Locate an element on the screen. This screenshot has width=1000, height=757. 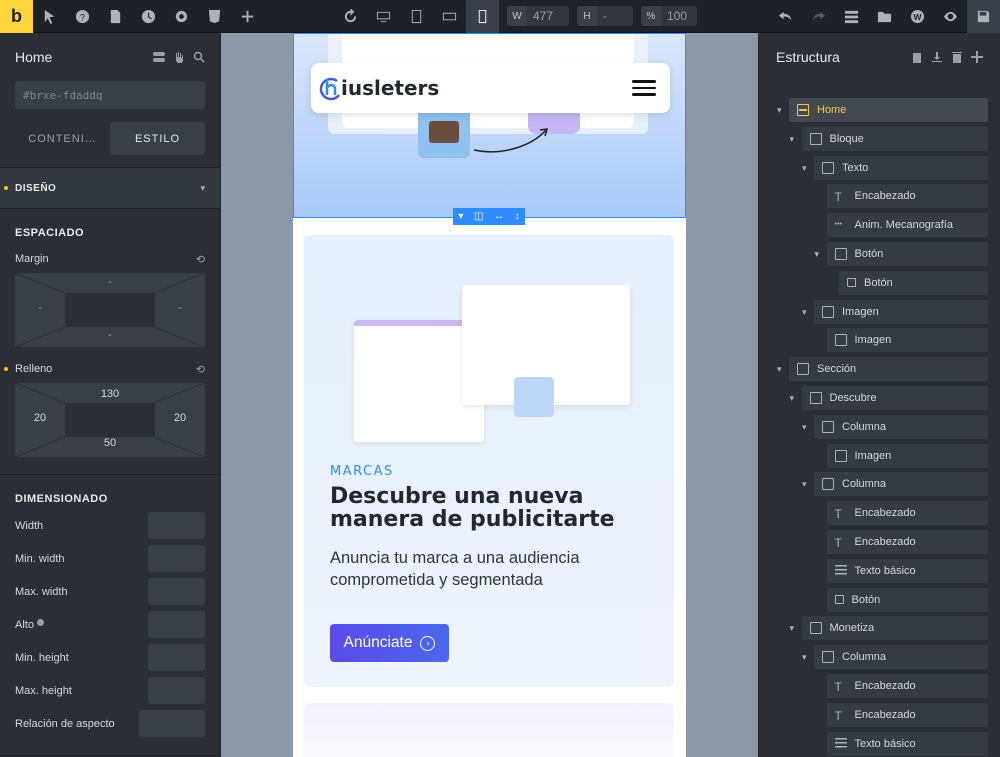
zoom-field: % 100 is located at coordinates (669, 16).